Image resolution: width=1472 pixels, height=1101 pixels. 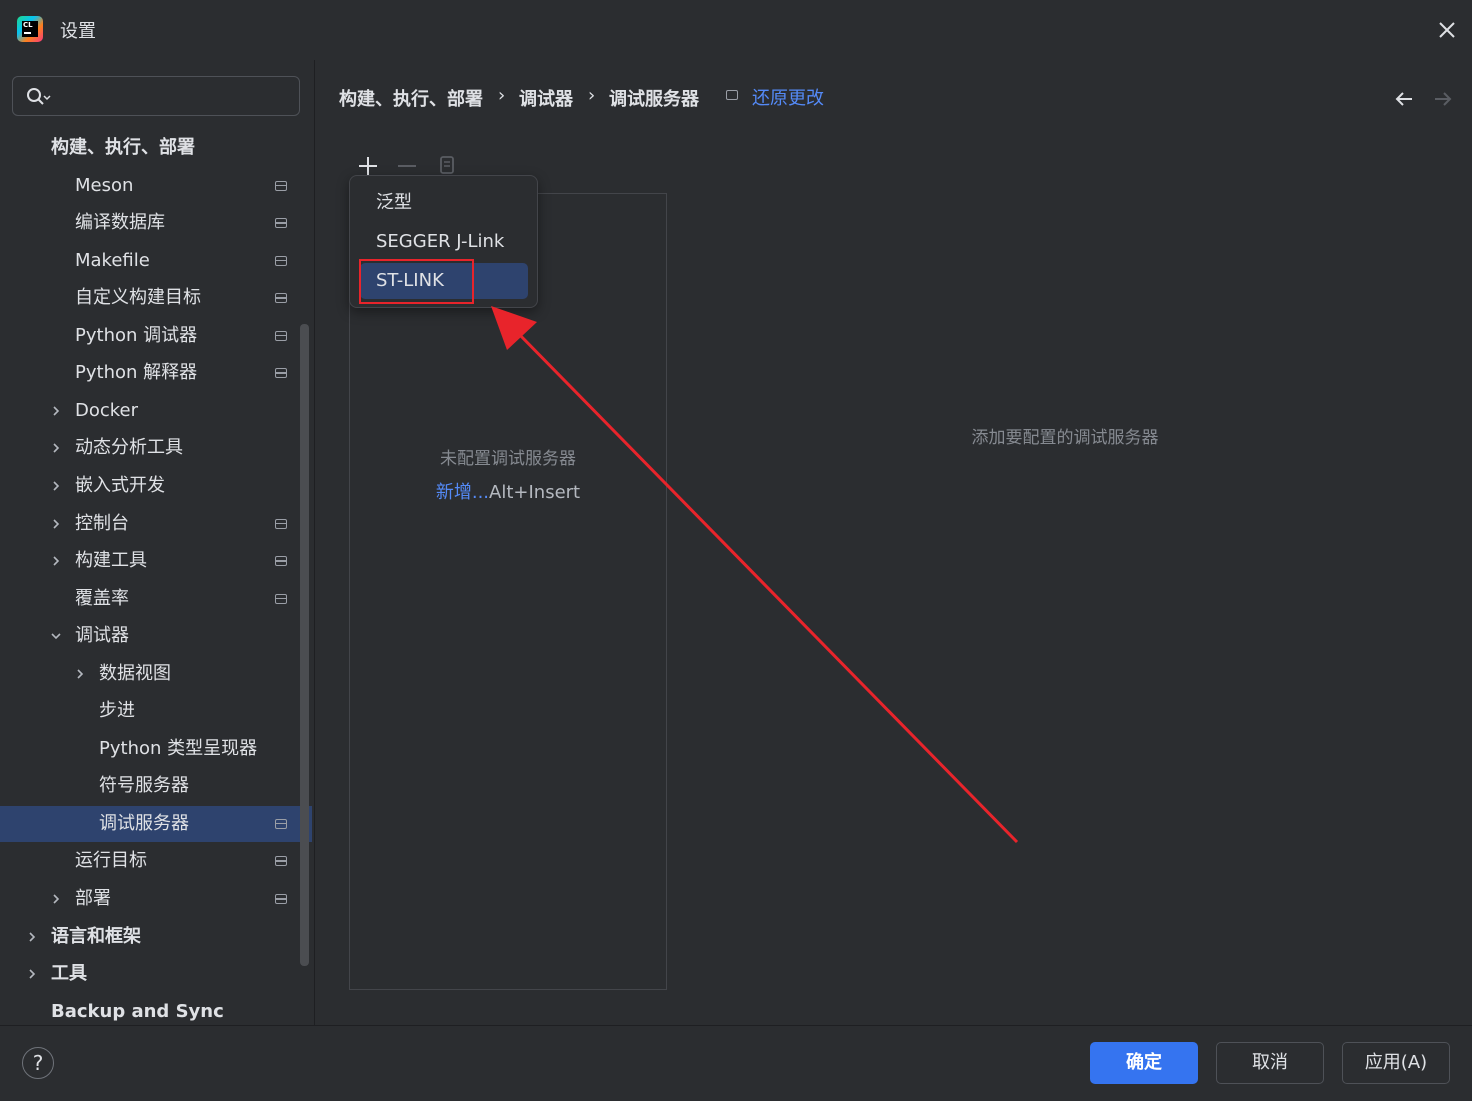 I want to click on sidebar-item-label: 符号服务器, so click(x=144, y=786).